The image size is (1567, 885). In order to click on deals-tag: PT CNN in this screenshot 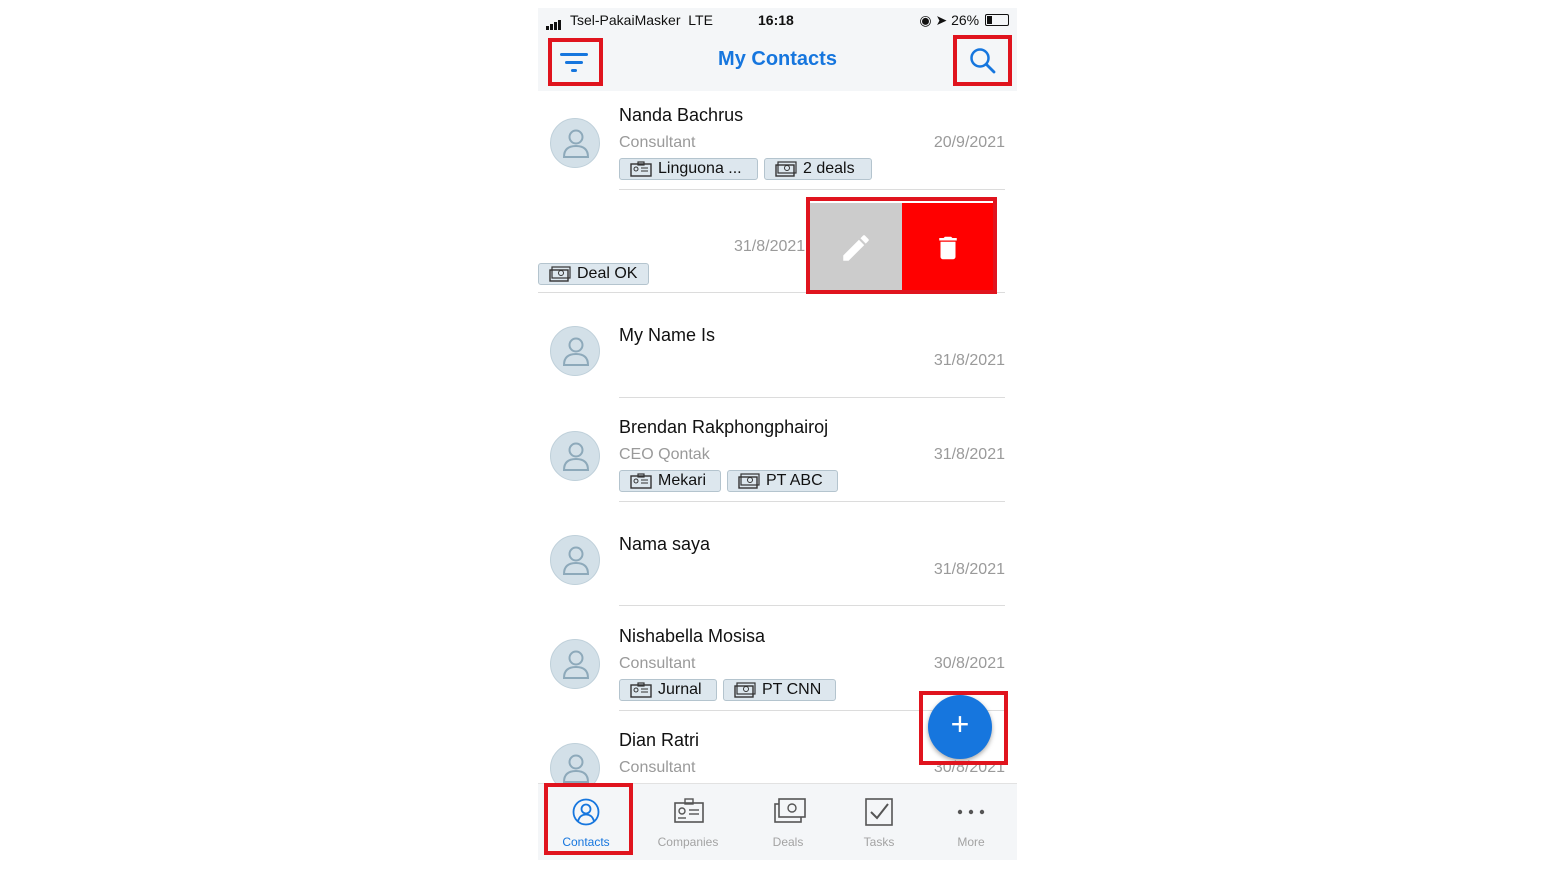, I will do `click(779, 690)`.